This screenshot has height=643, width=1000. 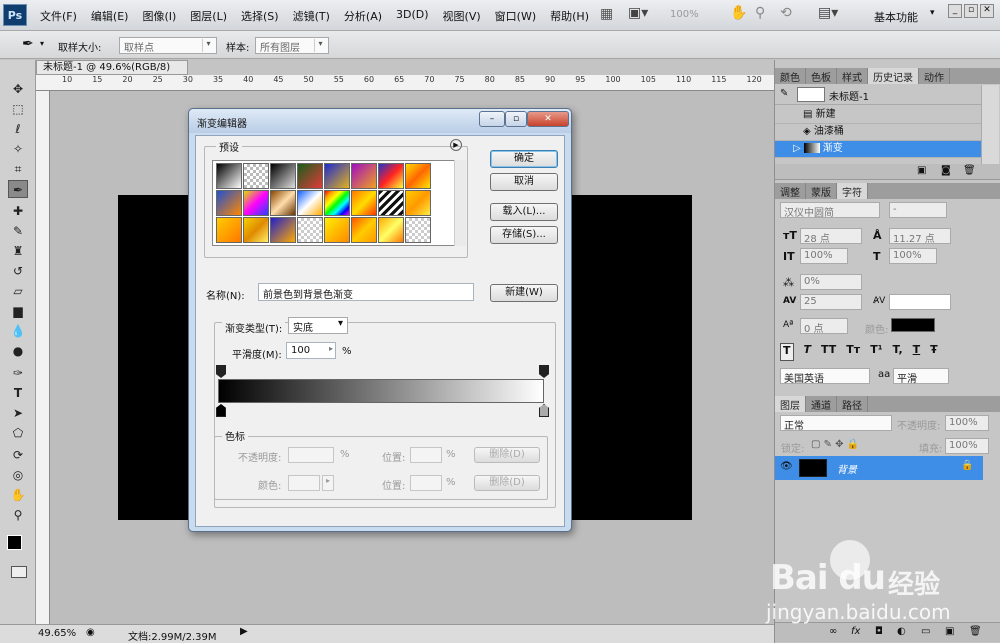 What do you see at coordinates (18, 311) in the screenshot?
I see `gradient-tool-icon: ▆` at bounding box center [18, 311].